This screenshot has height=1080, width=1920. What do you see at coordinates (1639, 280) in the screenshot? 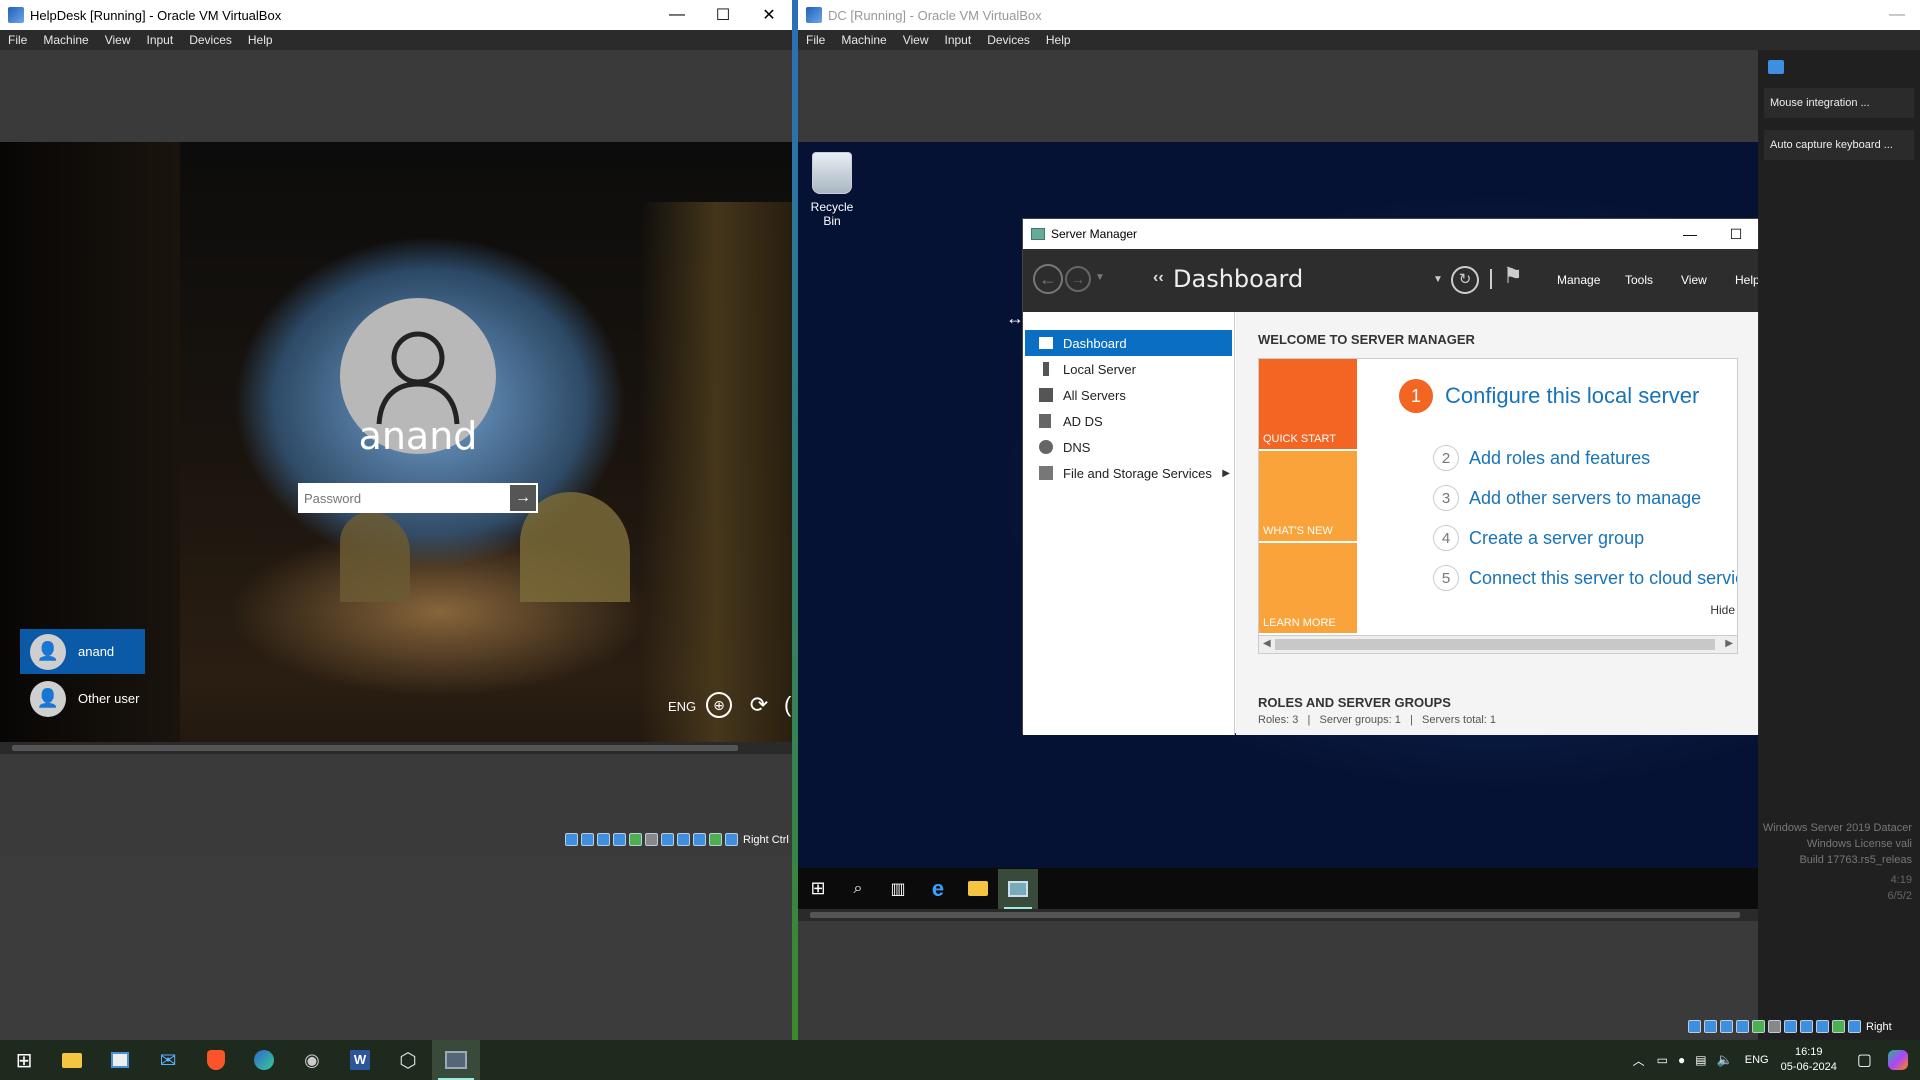
I see `menu-tools: Tools` at bounding box center [1639, 280].